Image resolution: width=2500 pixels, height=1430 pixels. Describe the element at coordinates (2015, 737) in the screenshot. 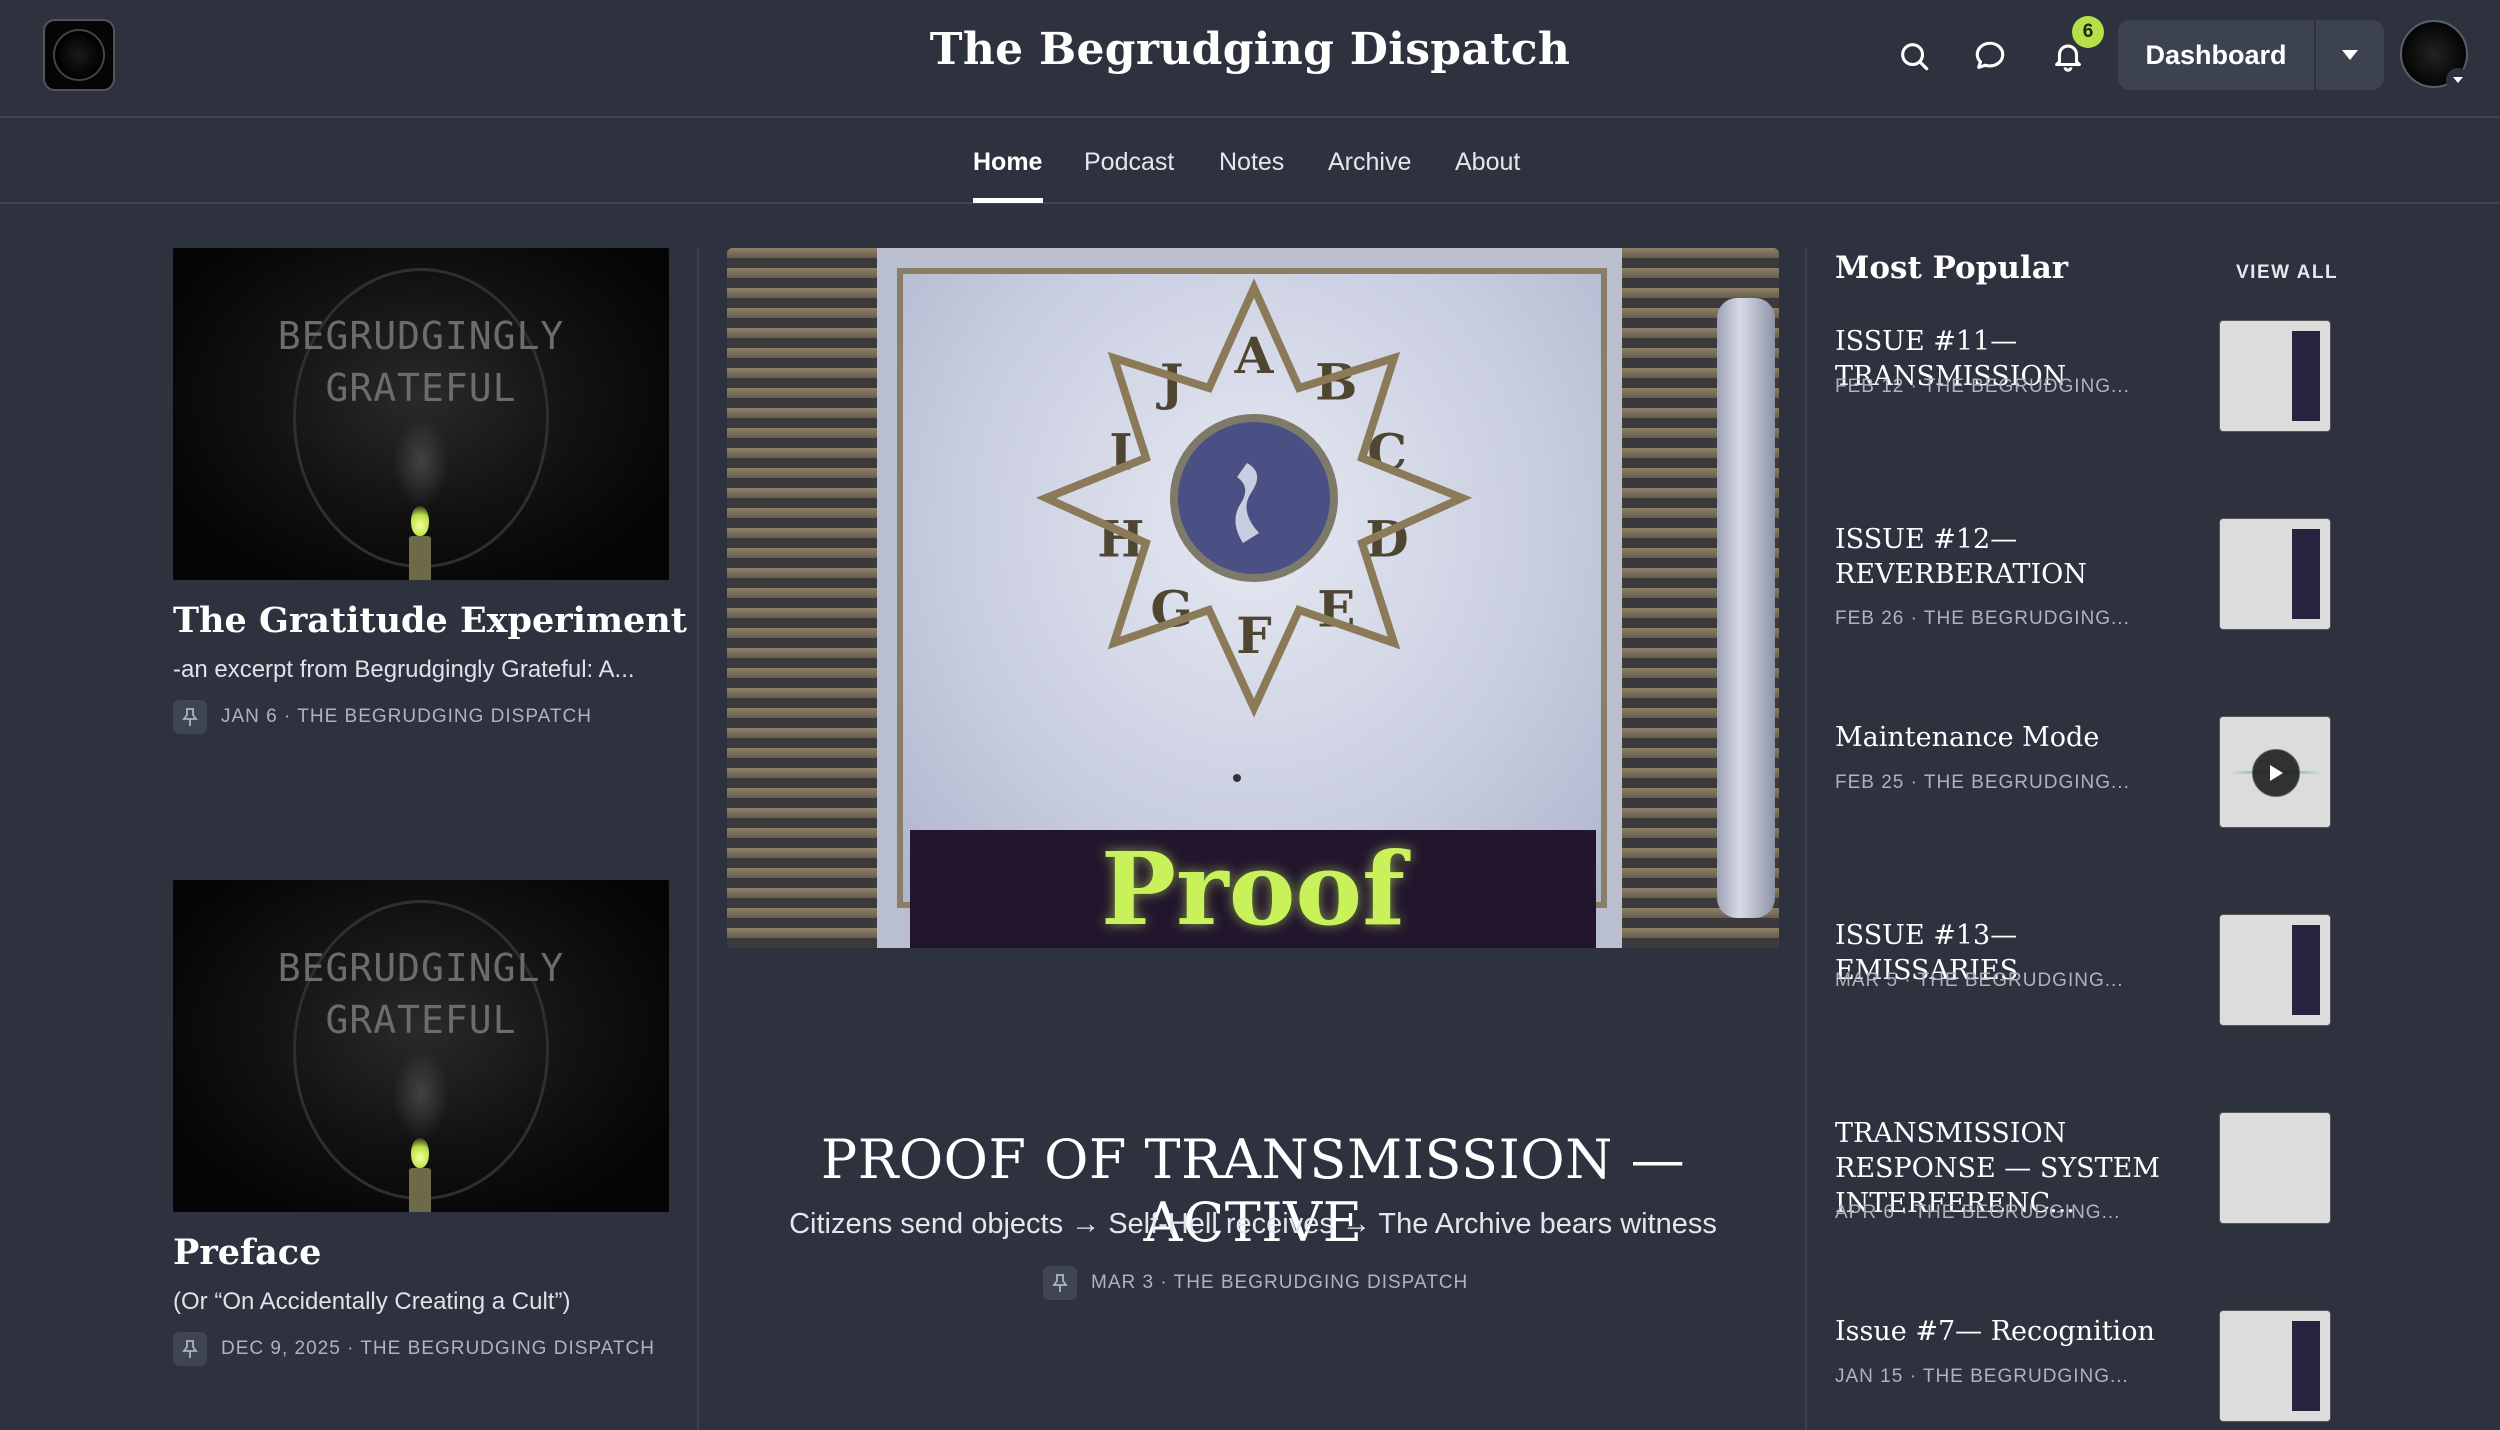

I see `popular-item-title: Maintenance Mode` at that location.